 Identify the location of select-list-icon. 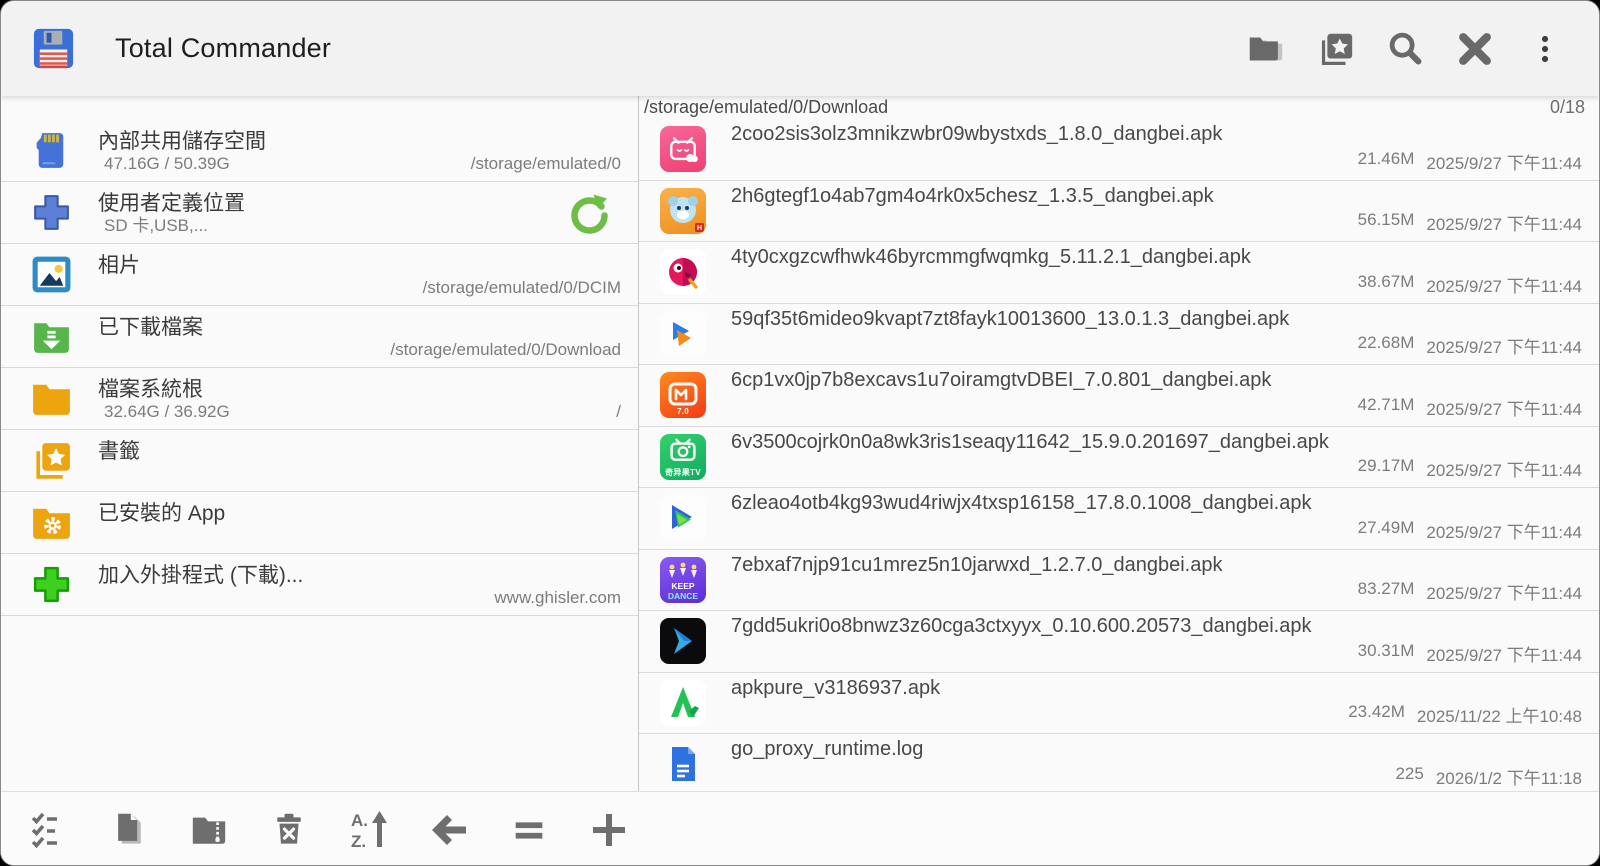
(44, 830).